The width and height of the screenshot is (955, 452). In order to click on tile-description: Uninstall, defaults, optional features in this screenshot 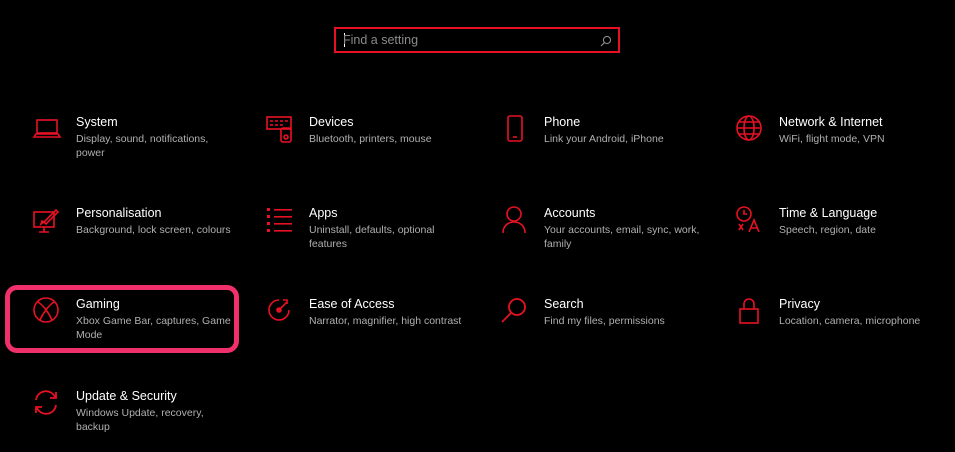, I will do `click(372, 237)`.